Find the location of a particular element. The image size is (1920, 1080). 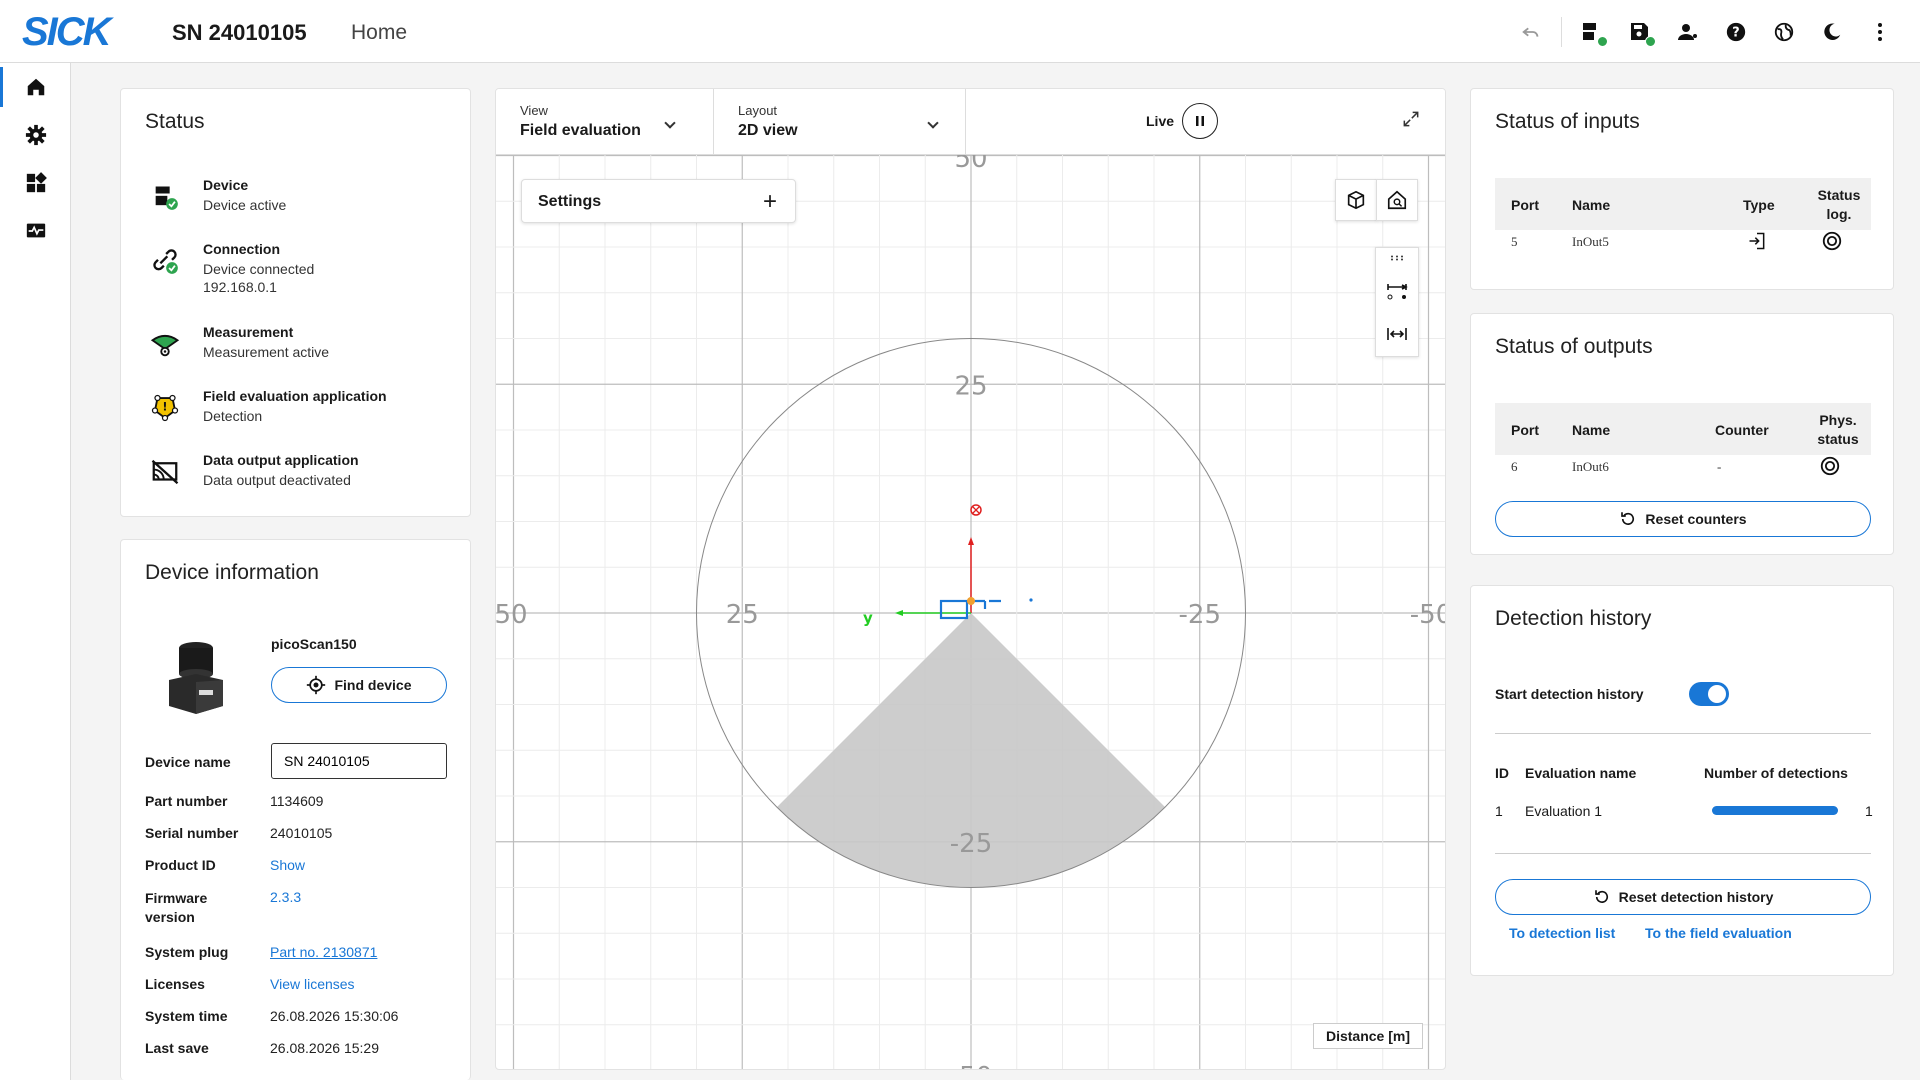

system-plug-link: Part no. 2130871 is located at coordinates (323, 952).